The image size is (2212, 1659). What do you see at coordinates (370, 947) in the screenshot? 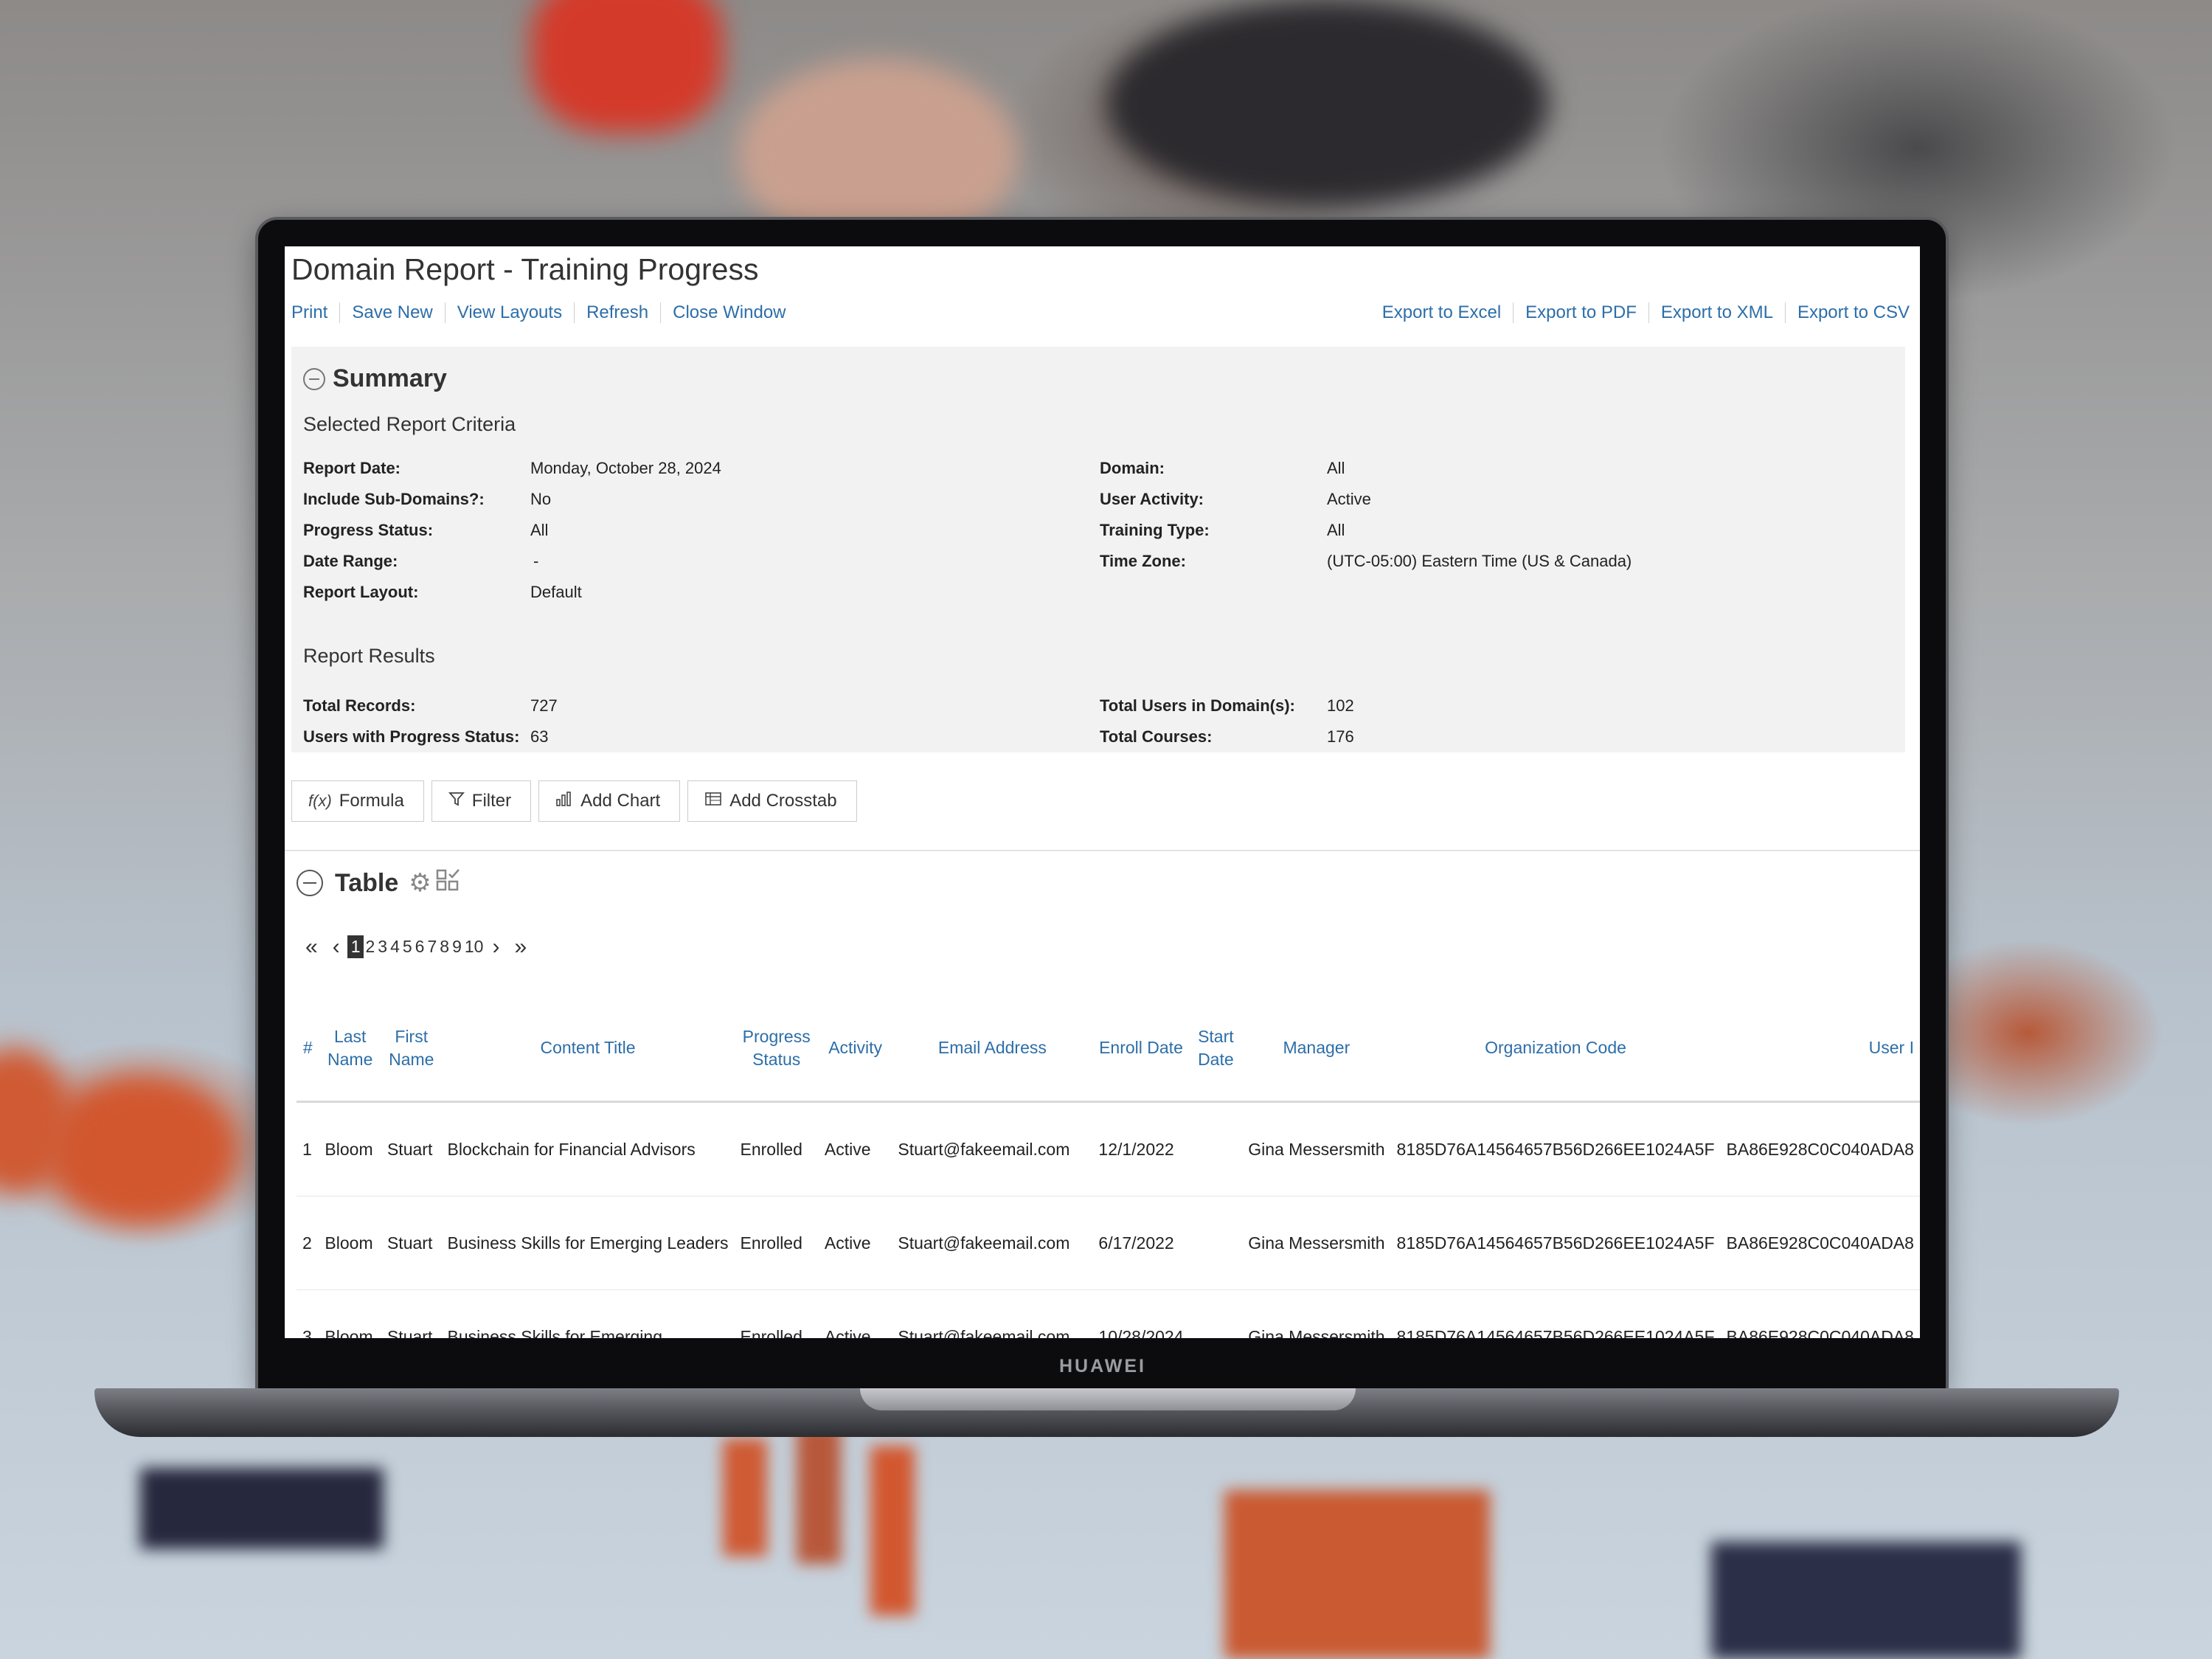
I see `page-link: 2` at bounding box center [370, 947].